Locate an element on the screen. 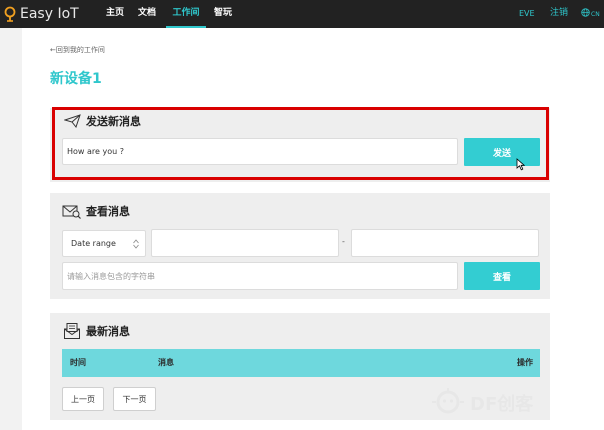 This screenshot has width=604, height=430. date-range-select: Date range is located at coordinates (104, 243).